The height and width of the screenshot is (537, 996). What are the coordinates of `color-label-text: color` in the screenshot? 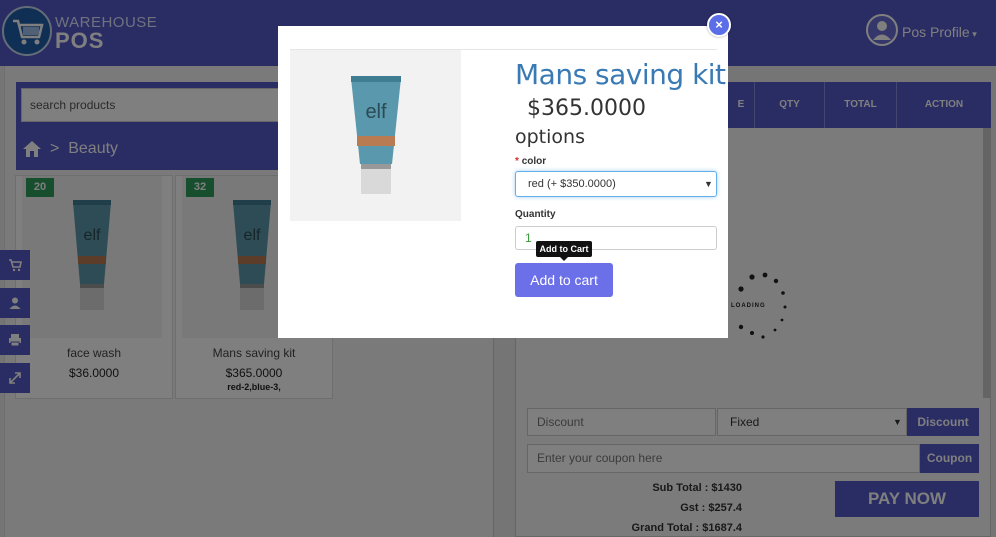 It's located at (534, 161).